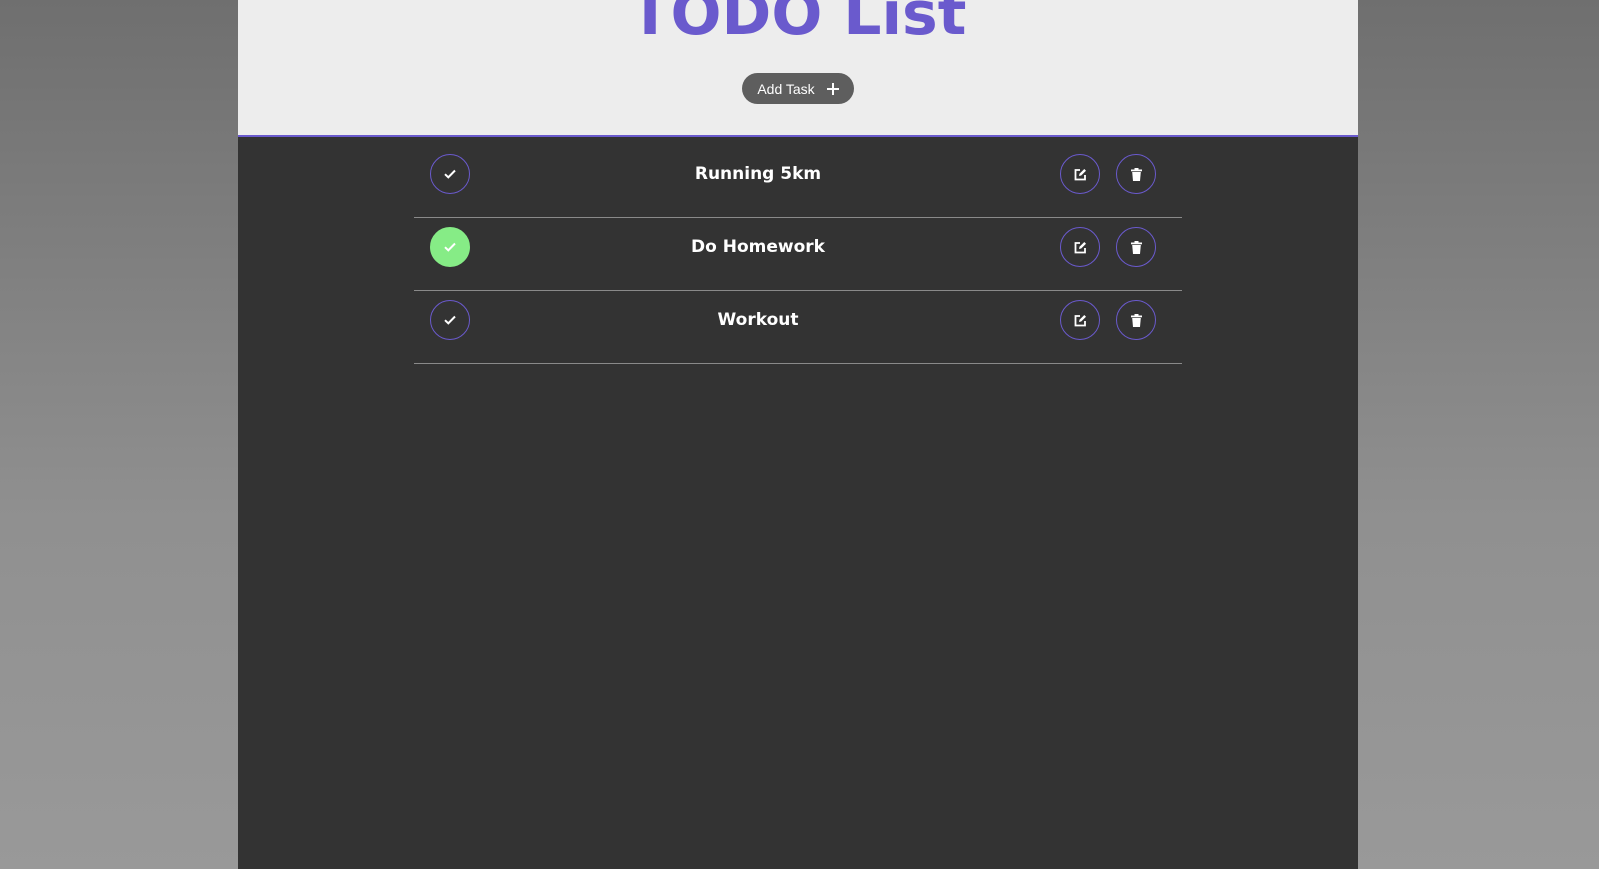 The height and width of the screenshot is (869, 1599). Describe the element at coordinates (798, 68) in the screenshot. I see `header: TODO List Add Task` at that location.